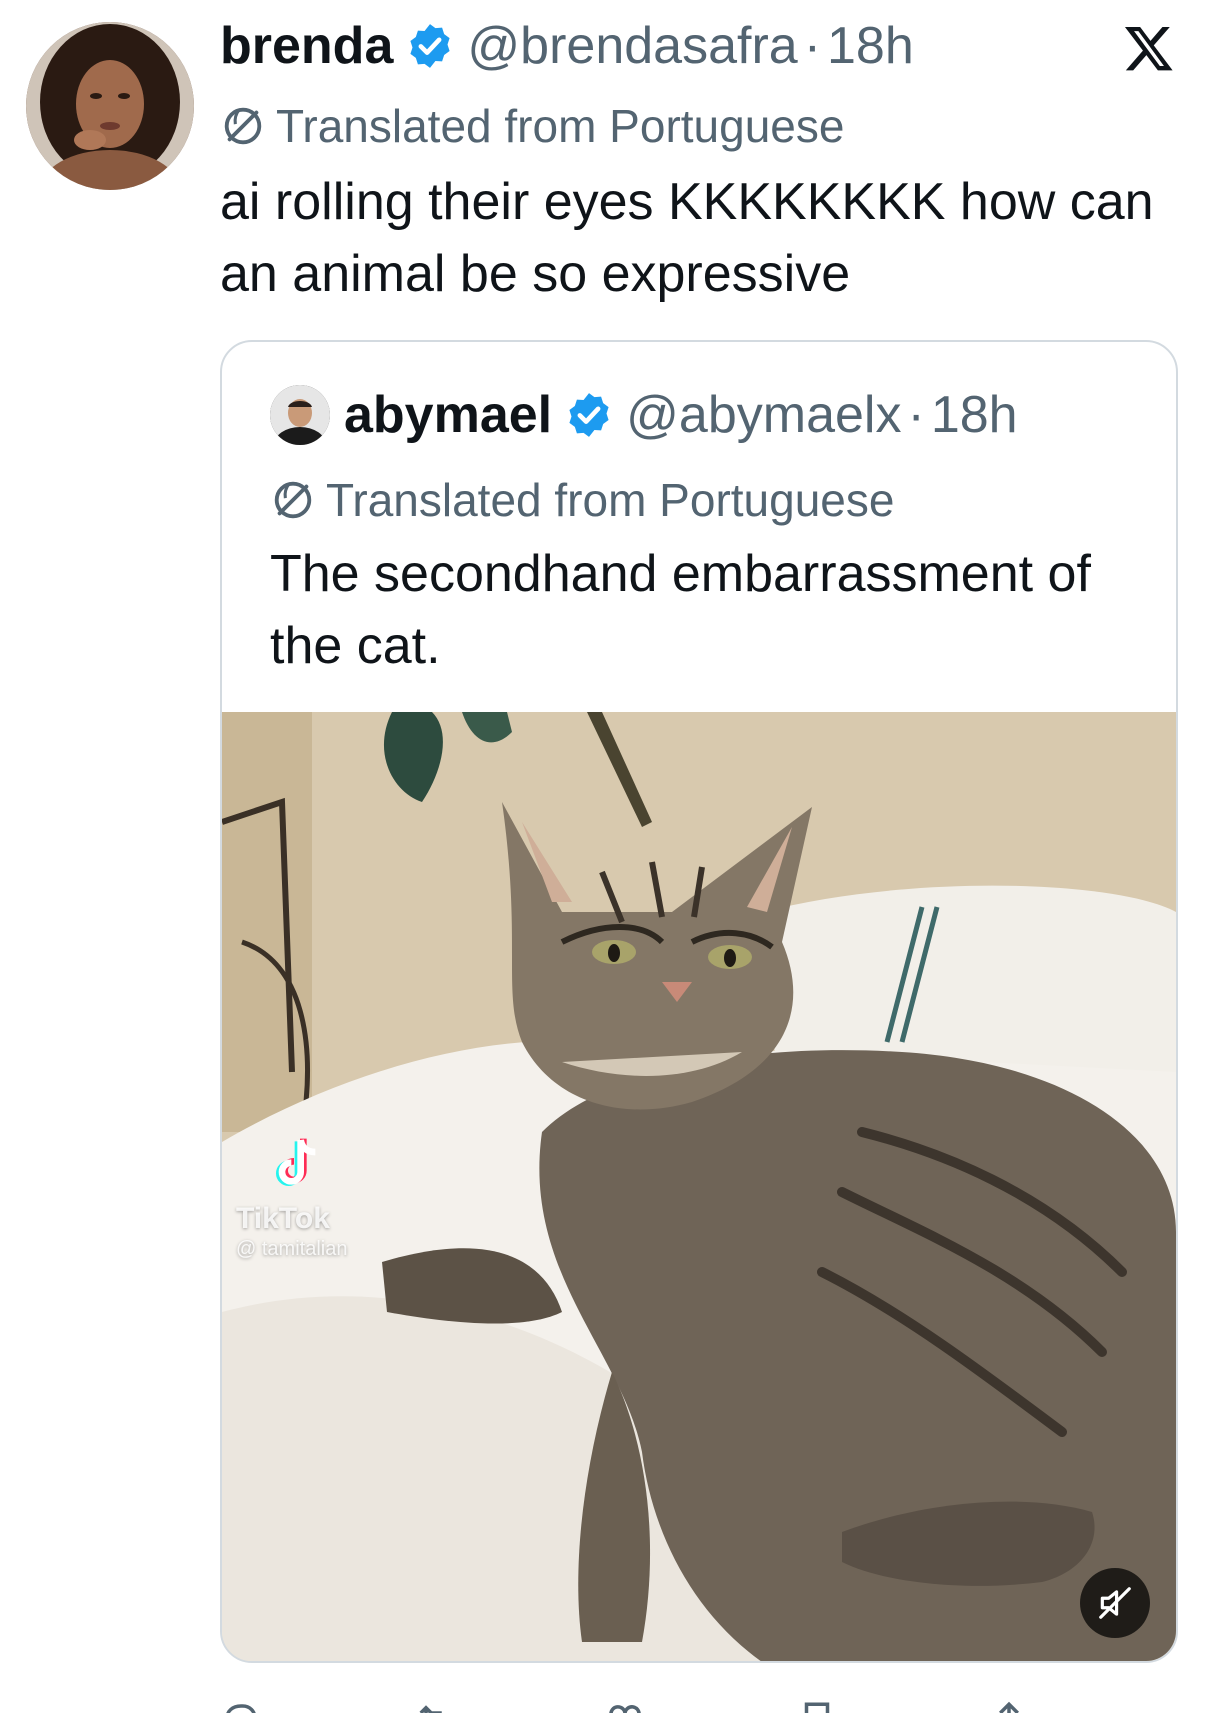 The image size is (1206, 1713). I want to click on author-avatar, so click(110, 106).